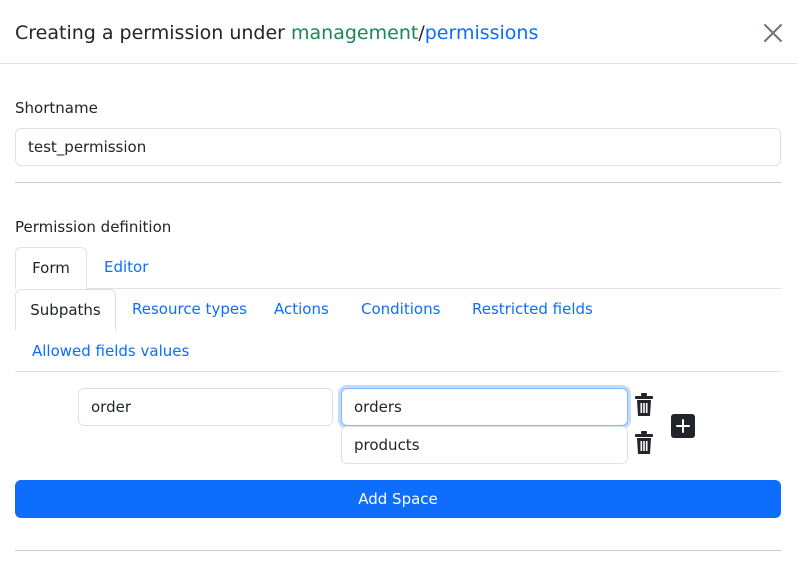 This screenshot has height=563, width=797. Describe the element at coordinates (683, 426) in the screenshot. I see `plus-square-icon` at that location.